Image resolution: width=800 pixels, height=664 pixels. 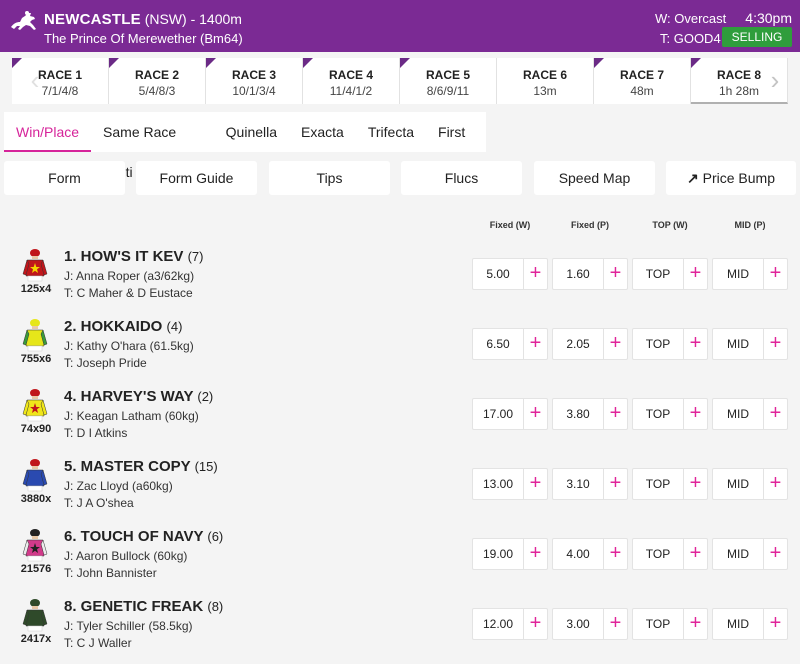 What do you see at coordinates (510, 484) in the screenshot?
I see `fixed-win-button: 13.00 +` at bounding box center [510, 484].